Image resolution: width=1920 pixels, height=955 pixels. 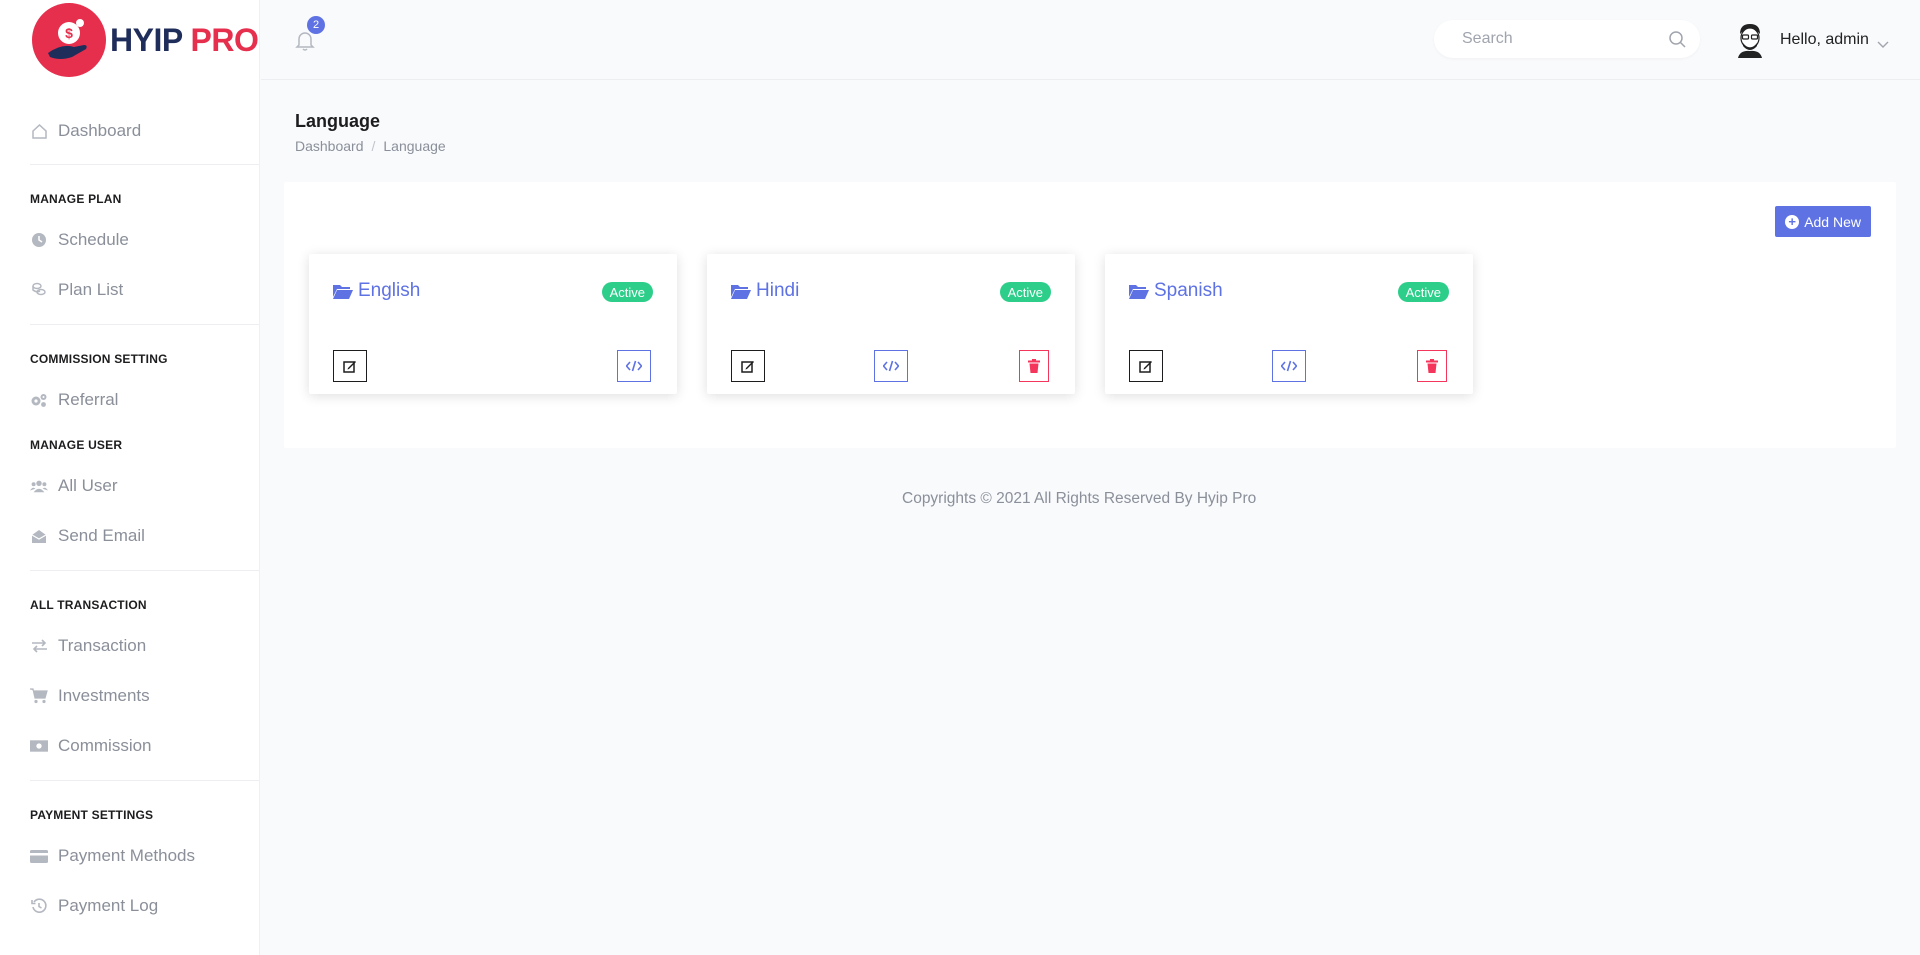 I want to click on sidebar-item-label: Dashboard, so click(x=100, y=130).